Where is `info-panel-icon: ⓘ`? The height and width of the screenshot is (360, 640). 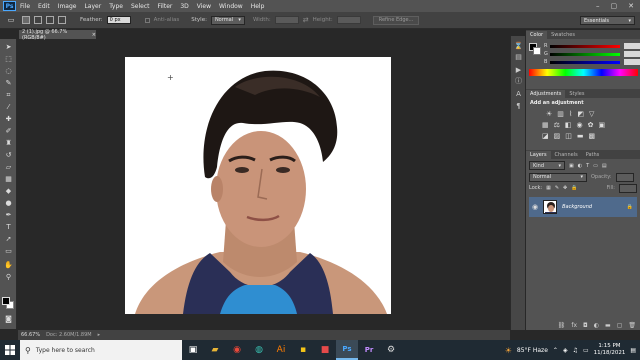
info-panel-icon: ⓘ is located at coordinates (518, 81).